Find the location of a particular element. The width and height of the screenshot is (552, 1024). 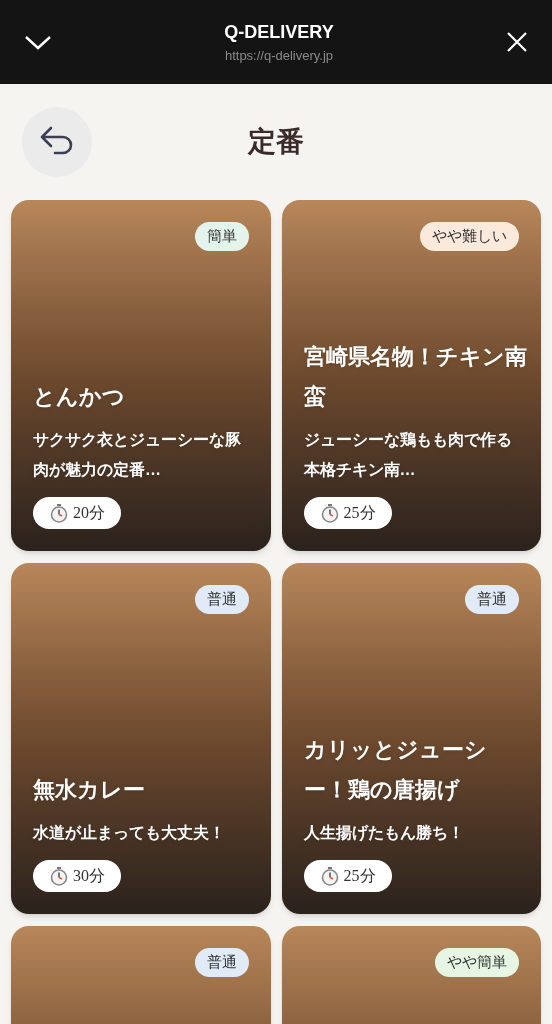

recipe-title: とんかつ is located at coordinates (79, 397).